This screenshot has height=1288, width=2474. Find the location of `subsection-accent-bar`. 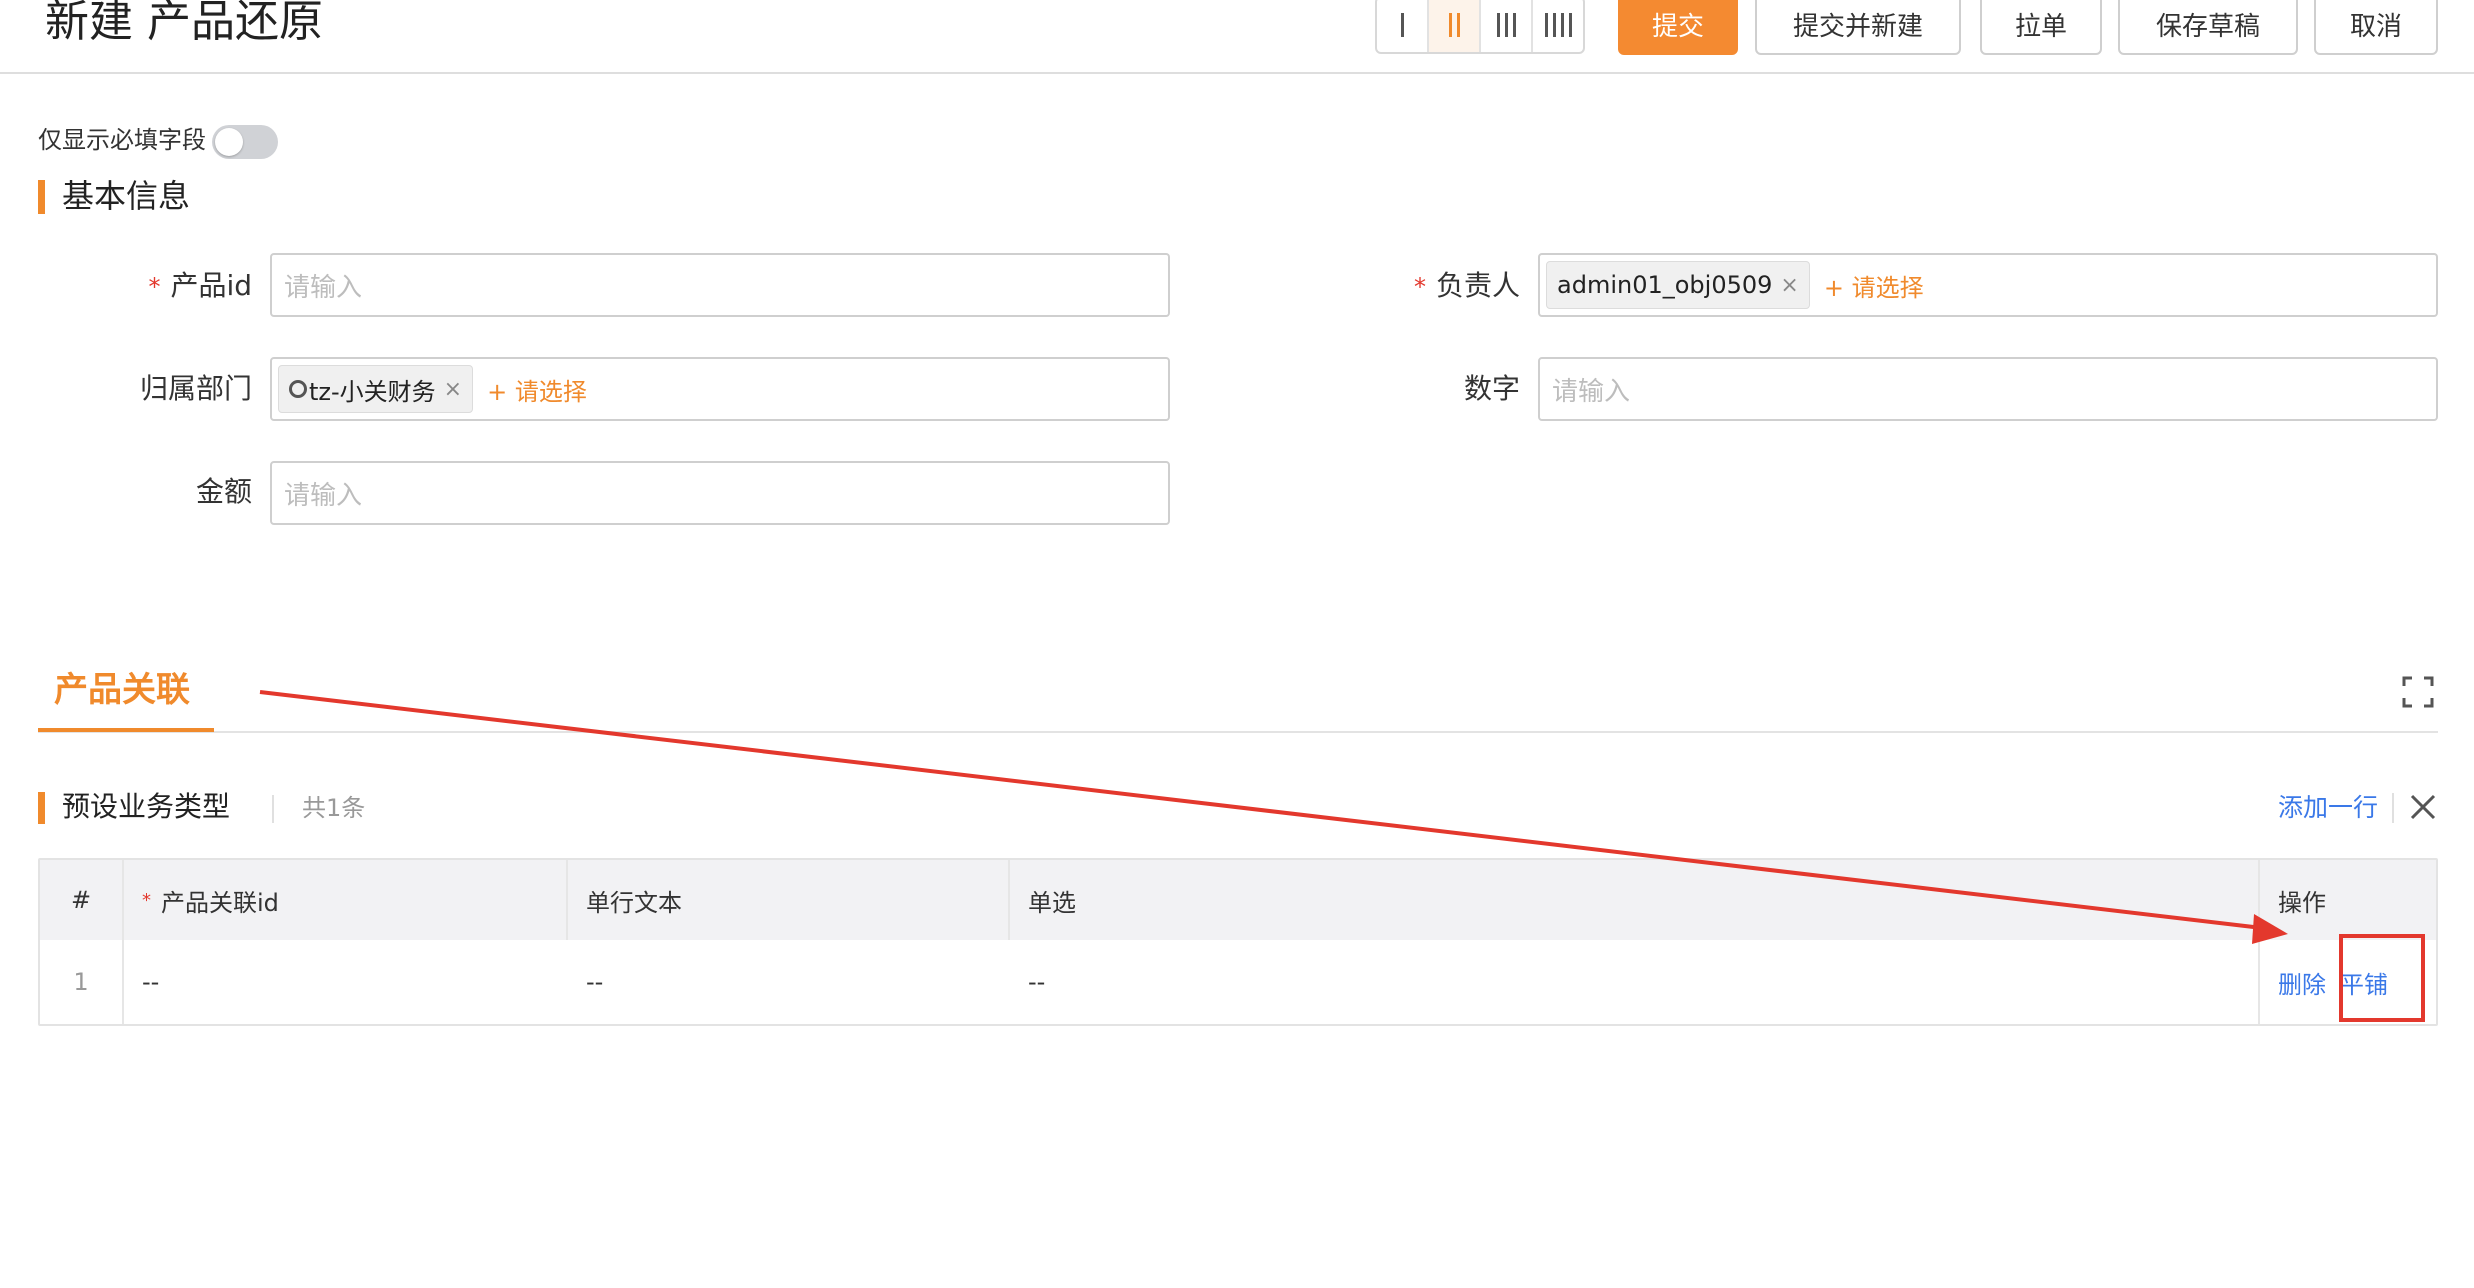

subsection-accent-bar is located at coordinates (41, 808).